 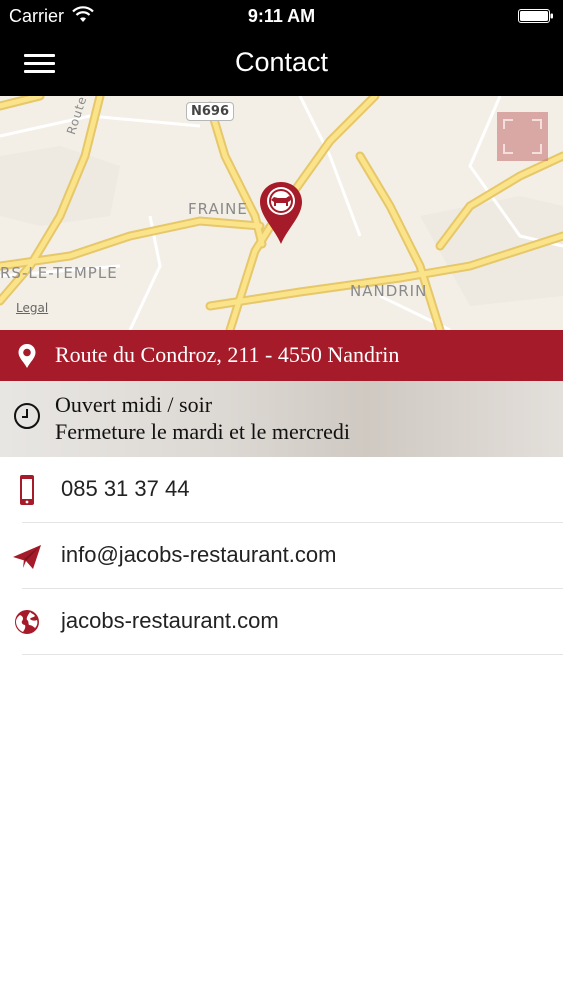 What do you see at coordinates (27, 416) in the screenshot?
I see `clock-icon` at bounding box center [27, 416].